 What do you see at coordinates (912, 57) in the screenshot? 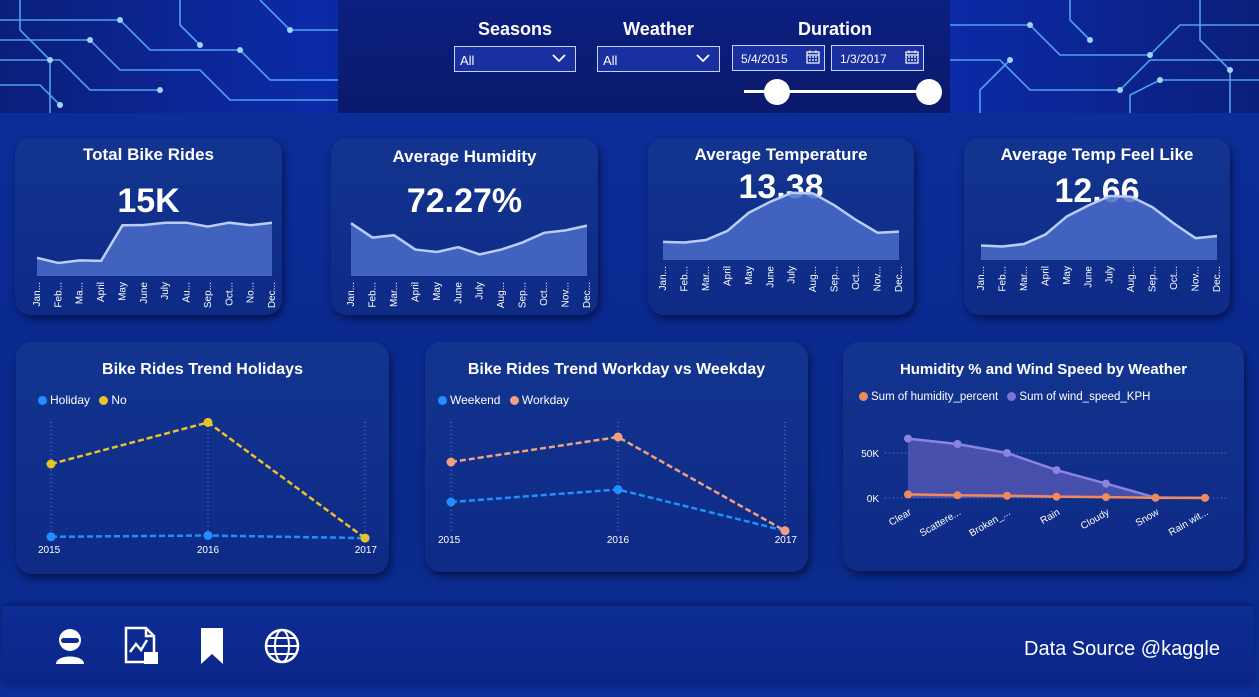
I see `calendar-icon` at bounding box center [912, 57].